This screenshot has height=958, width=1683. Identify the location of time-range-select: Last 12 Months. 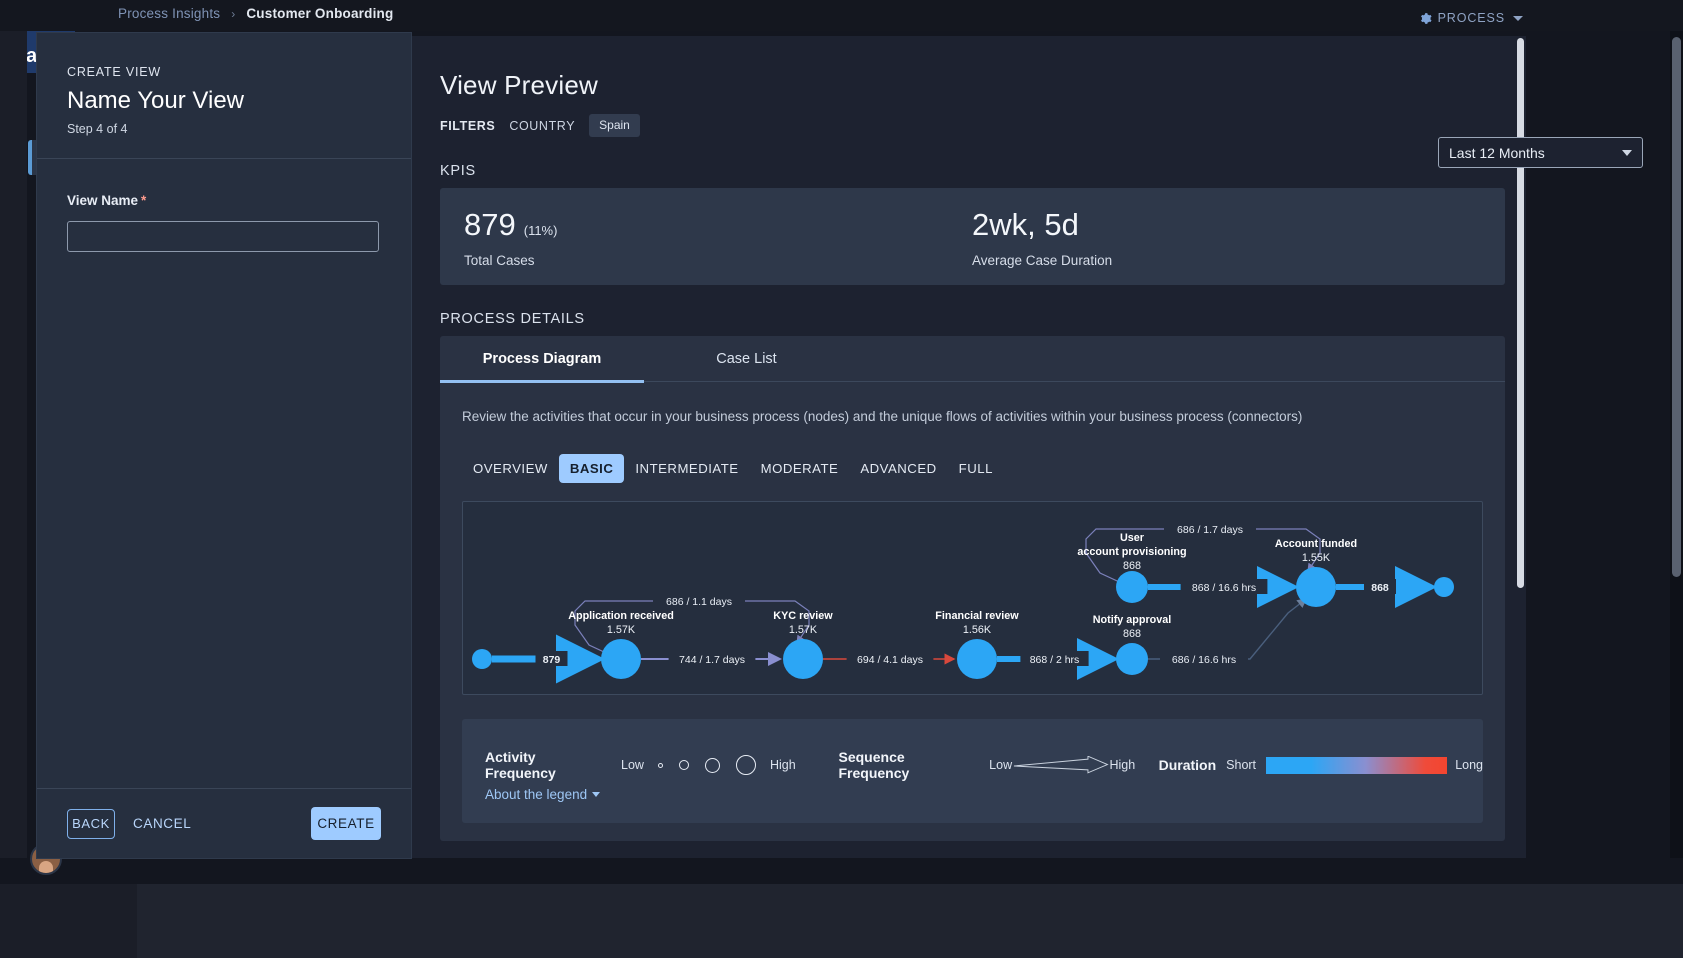
(1540, 152).